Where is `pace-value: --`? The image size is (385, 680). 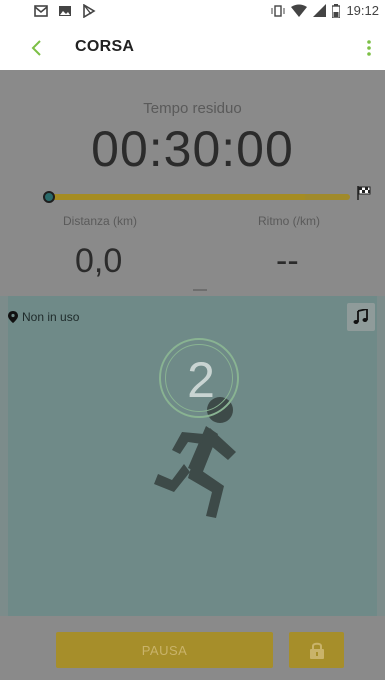
pace-value: -- is located at coordinates (287, 261).